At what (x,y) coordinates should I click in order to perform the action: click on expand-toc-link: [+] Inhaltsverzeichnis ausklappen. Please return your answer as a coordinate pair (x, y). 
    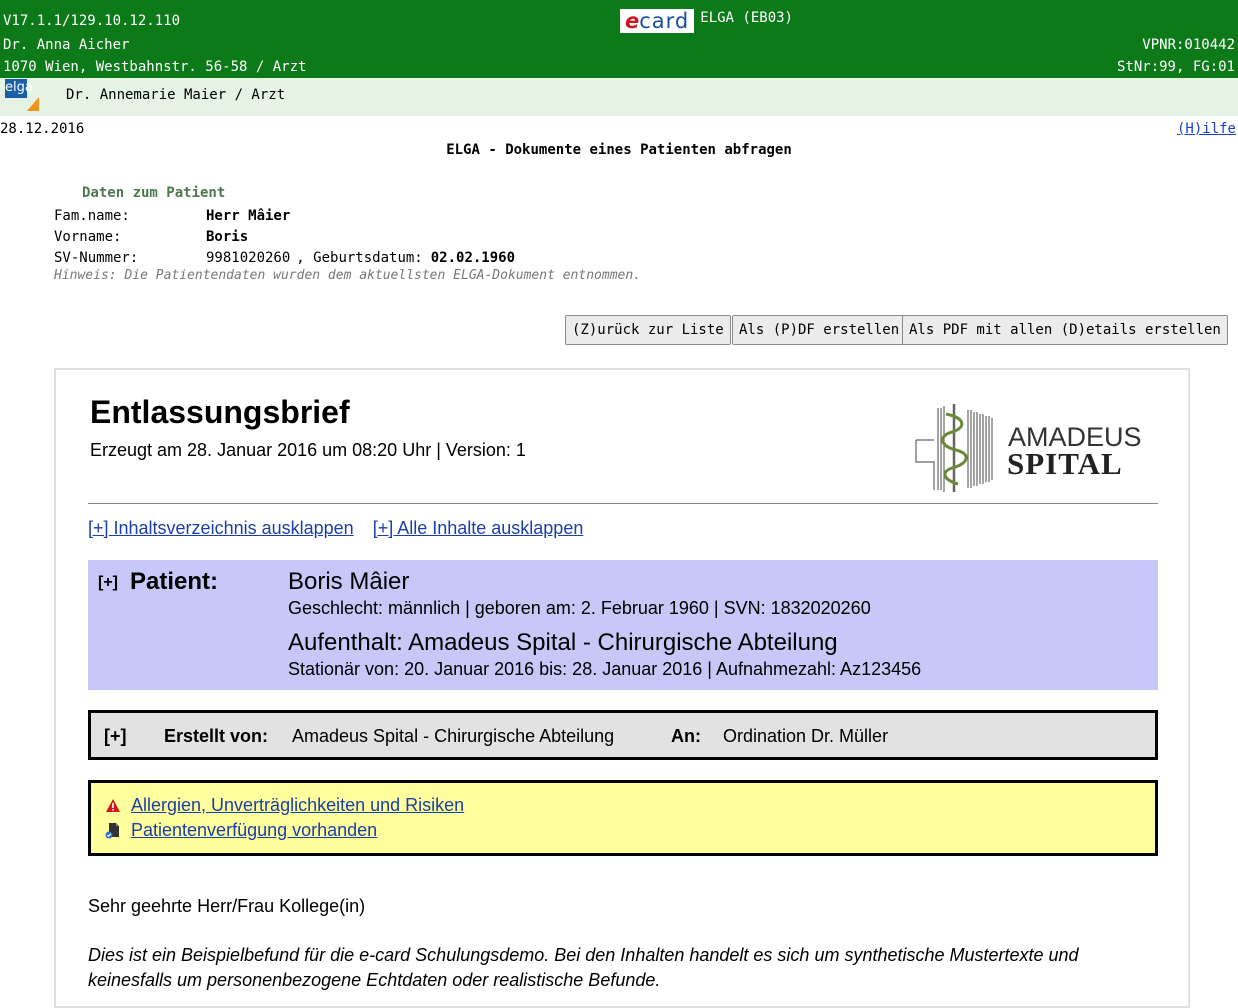
    Looking at the image, I should click on (221, 528).